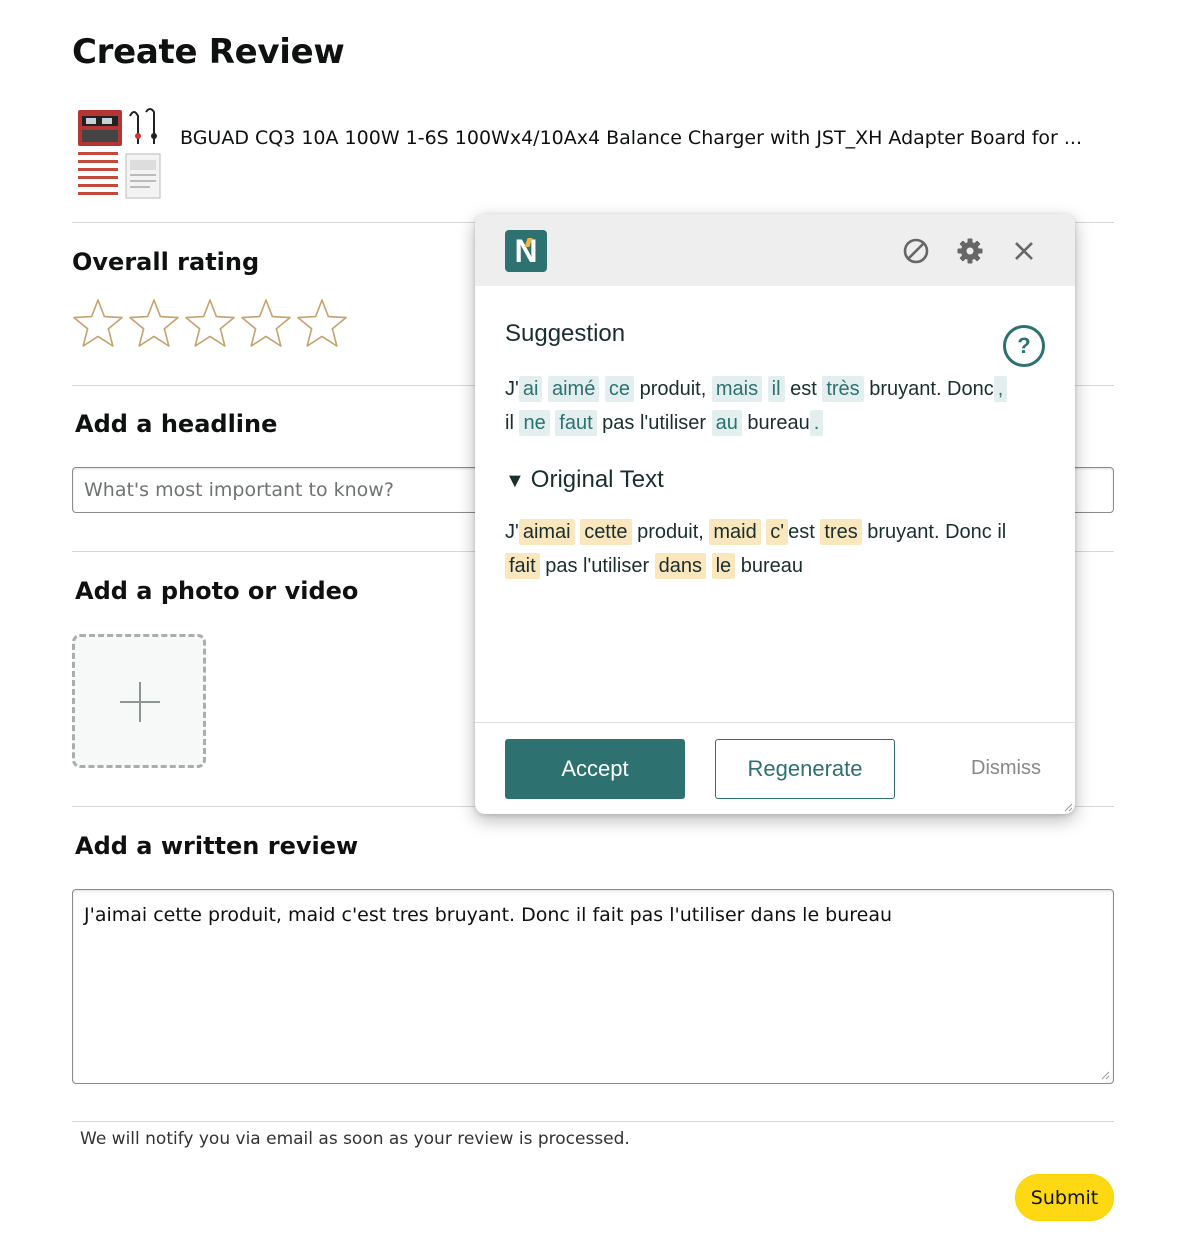 The height and width of the screenshot is (1245, 1191). I want to click on app-logo-icon: N, so click(526, 251).